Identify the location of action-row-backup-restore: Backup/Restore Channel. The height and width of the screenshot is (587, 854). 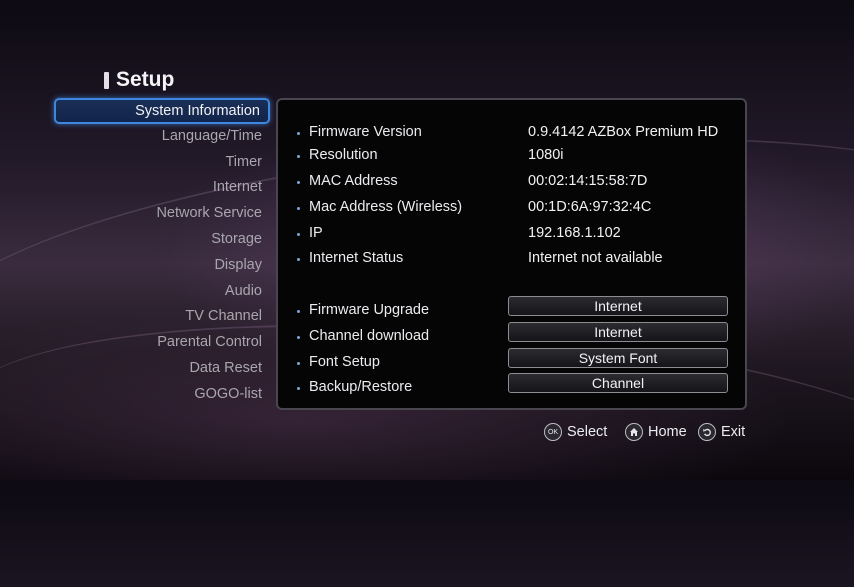
(511, 386).